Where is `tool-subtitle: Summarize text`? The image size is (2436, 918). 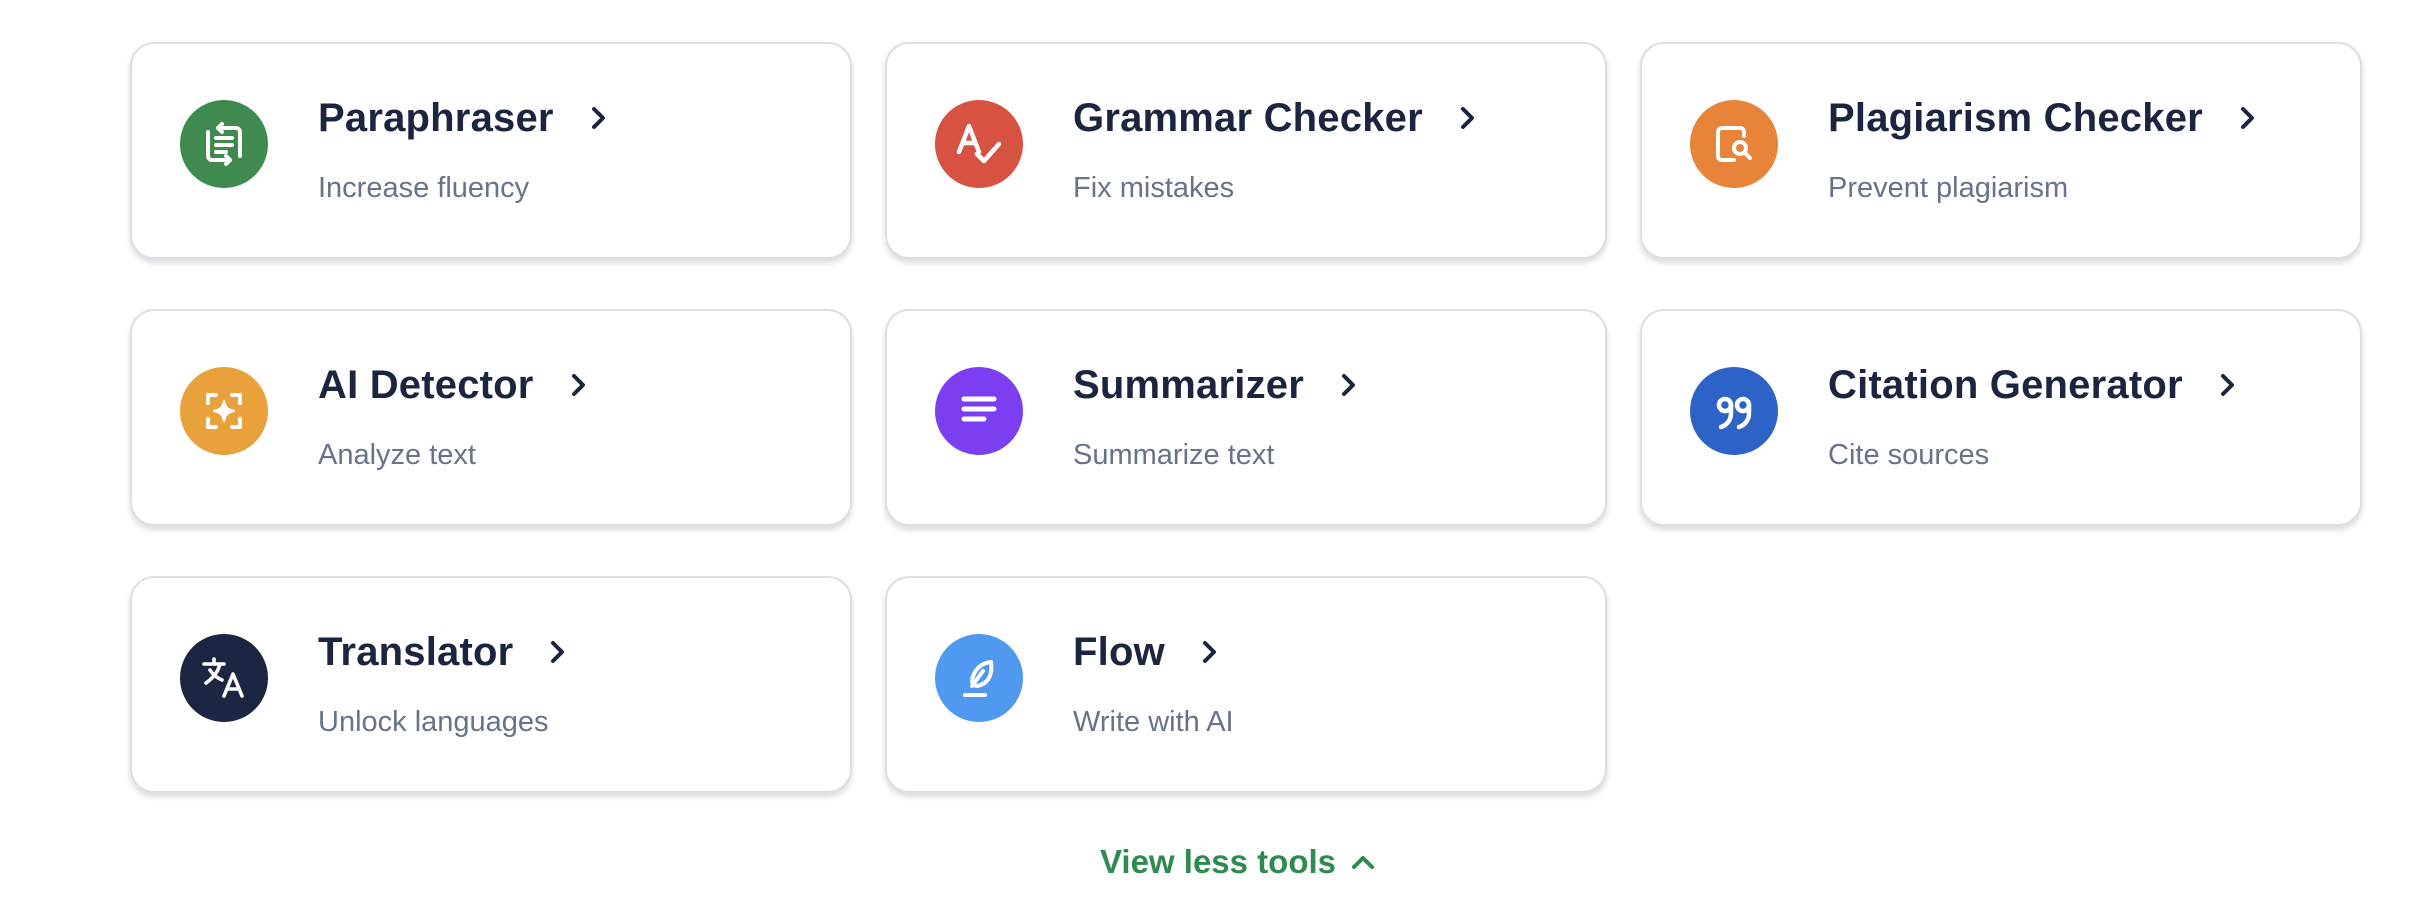
tool-subtitle: Summarize text is located at coordinates (1174, 455).